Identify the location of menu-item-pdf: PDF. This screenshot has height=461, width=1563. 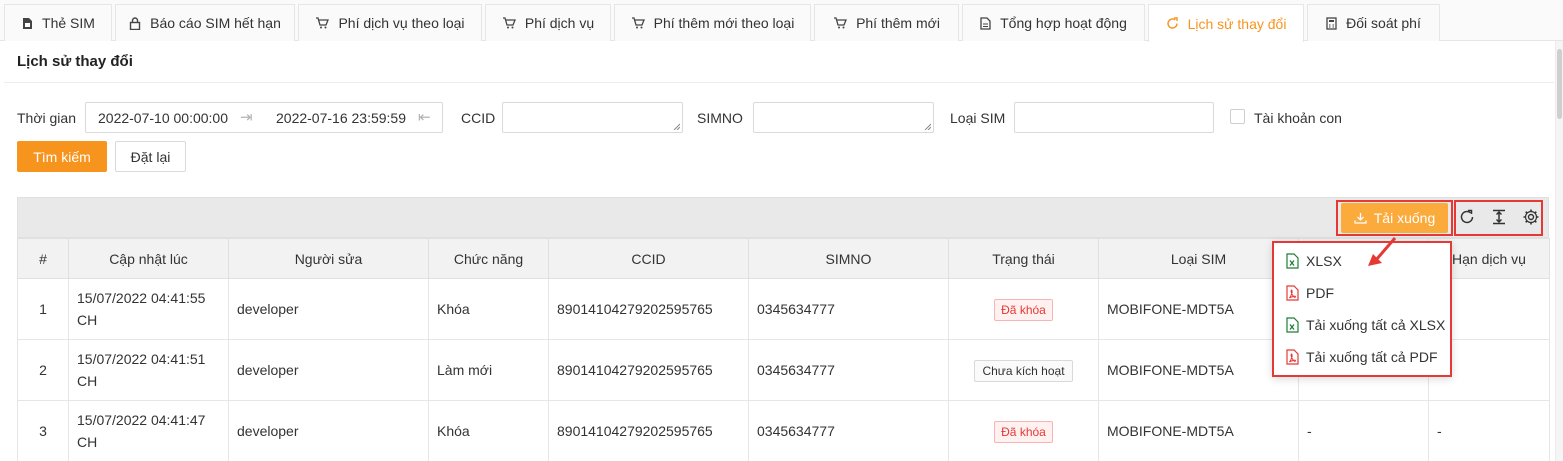
(1310, 293).